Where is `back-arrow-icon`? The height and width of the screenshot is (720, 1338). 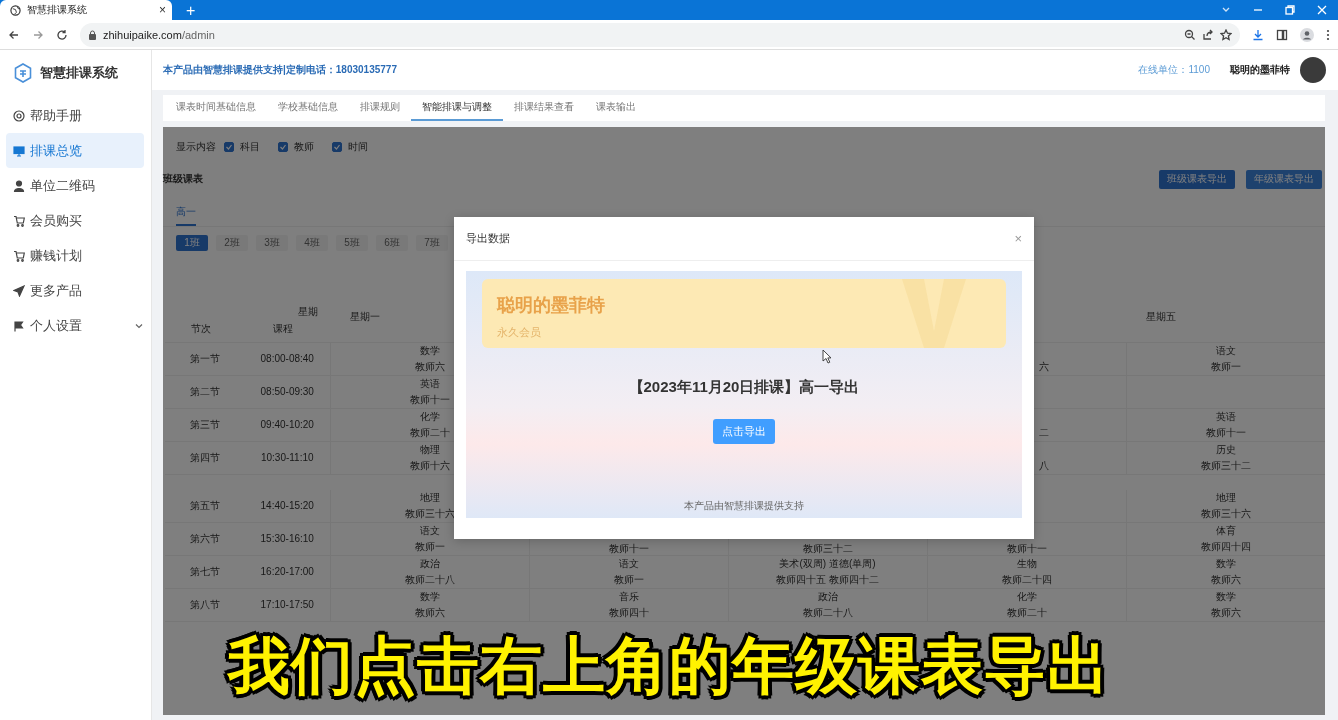
back-arrow-icon is located at coordinates (14, 34).